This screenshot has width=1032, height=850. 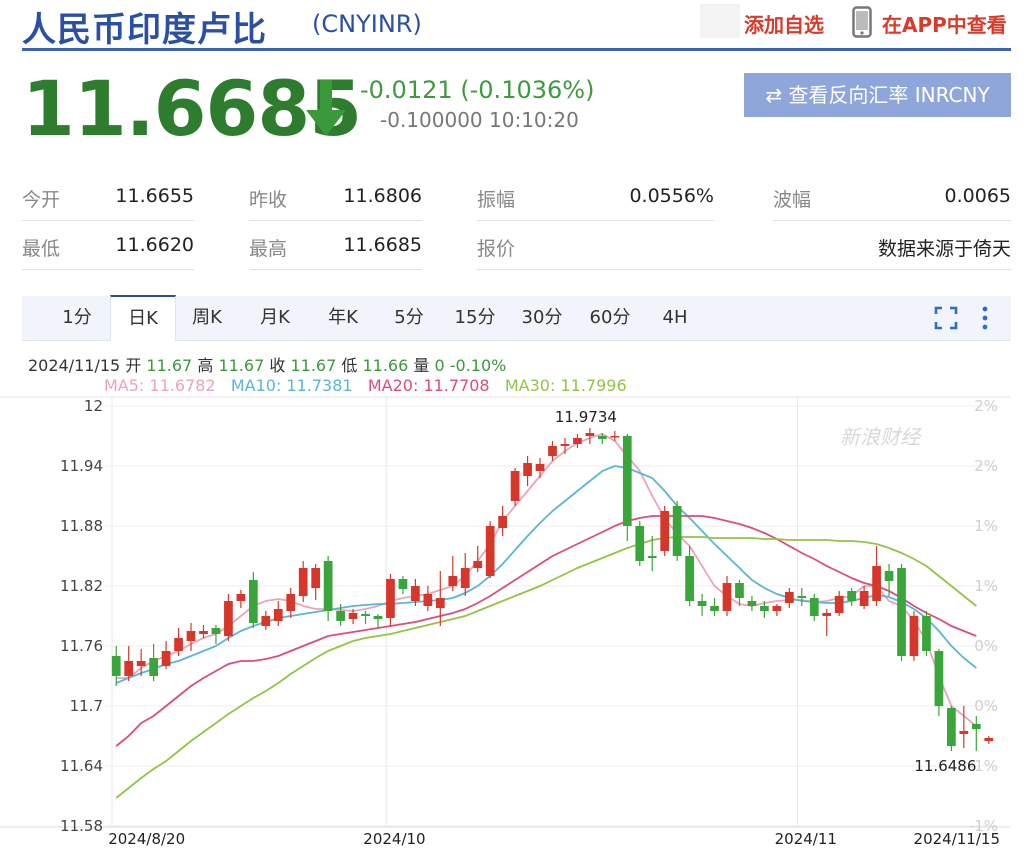 What do you see at coordinates (81, 466) in the screenshot?
I see `y-tick-label: 11.94` at bounding box center [81, 466].